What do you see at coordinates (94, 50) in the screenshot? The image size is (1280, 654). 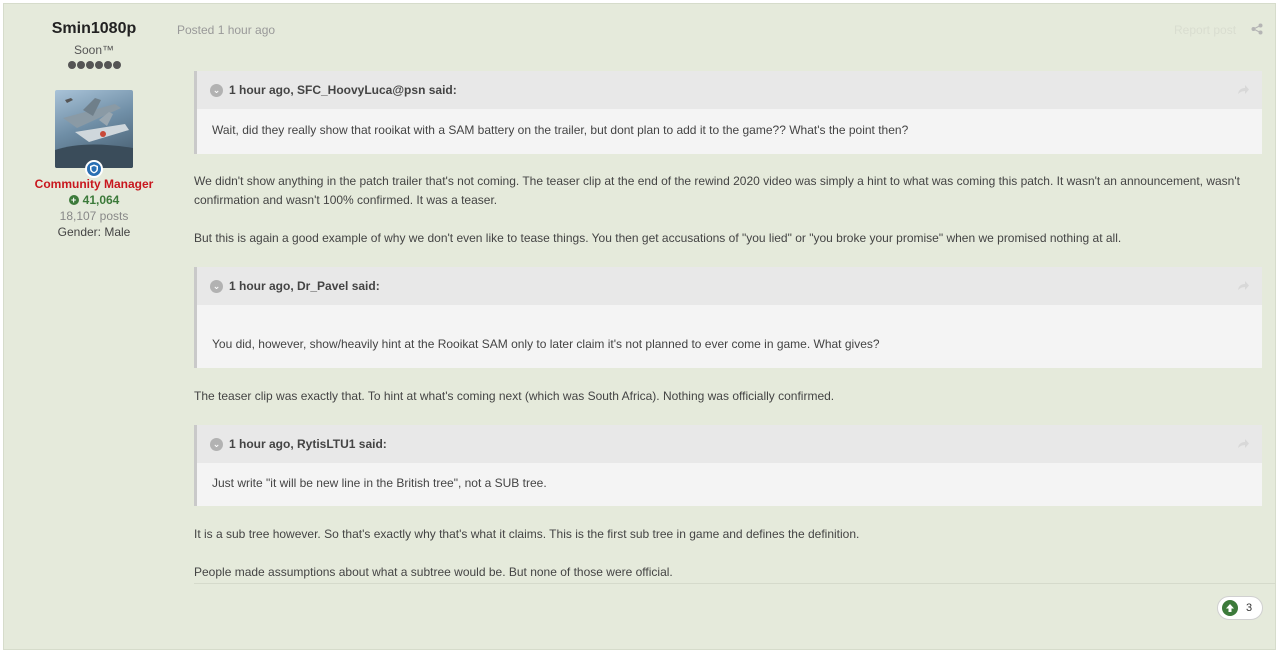 I see `author-title: Soon™` at bounding box center [94, 50].